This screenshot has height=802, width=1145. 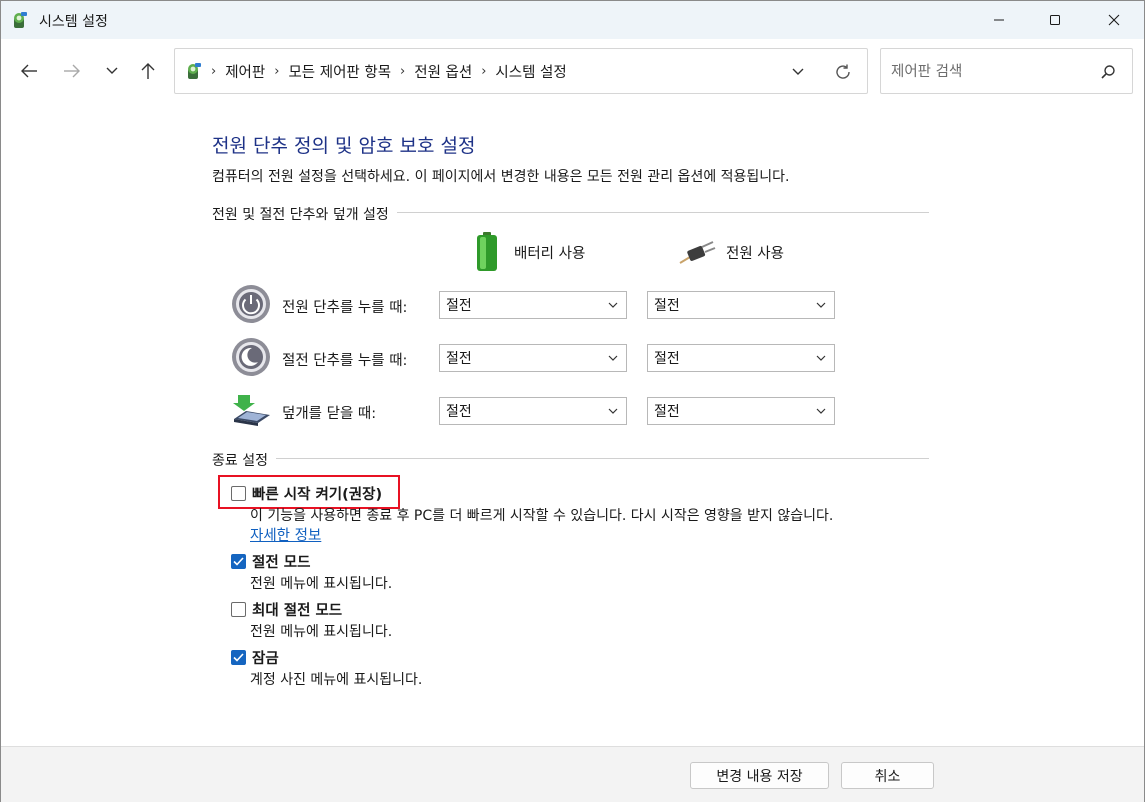 I want to click on power-plug-icon, so click(x=697, y=252).